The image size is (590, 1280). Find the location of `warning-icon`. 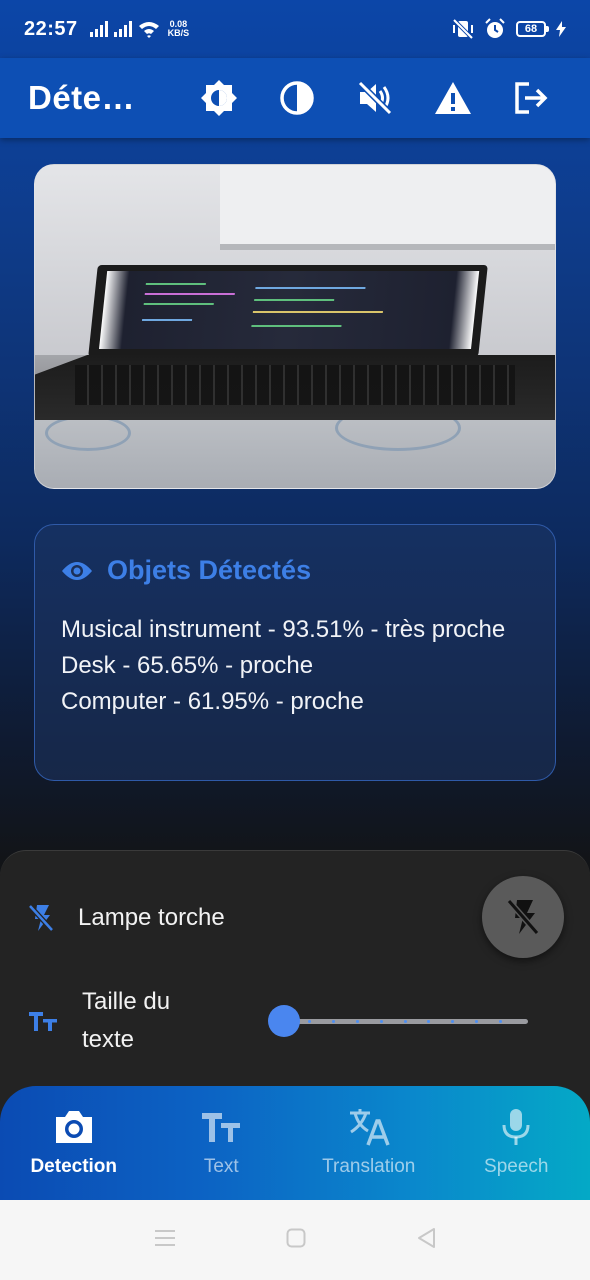

warning-icon is located at coordinates (453, 98).